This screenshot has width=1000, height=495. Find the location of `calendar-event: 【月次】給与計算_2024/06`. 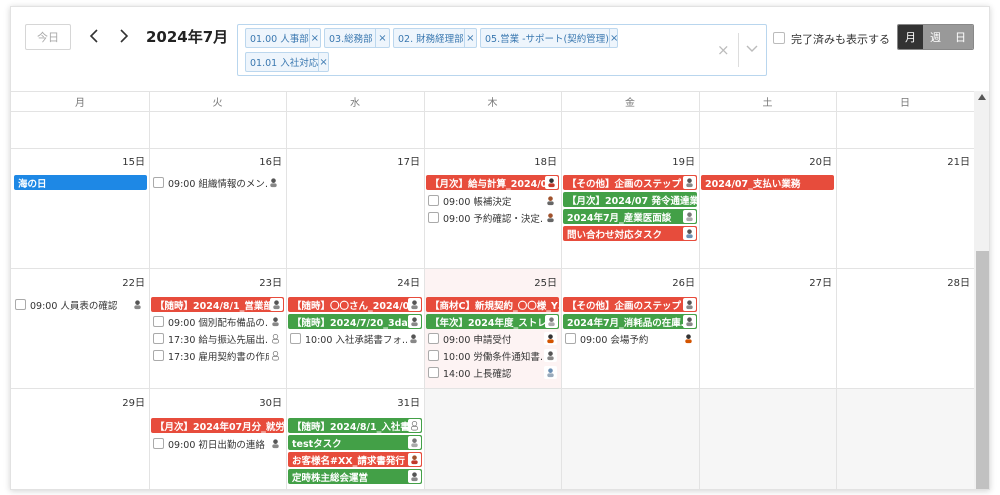

calendar-event: 【月次】給与計算_2024/06 is located at coordinates (492, 182).